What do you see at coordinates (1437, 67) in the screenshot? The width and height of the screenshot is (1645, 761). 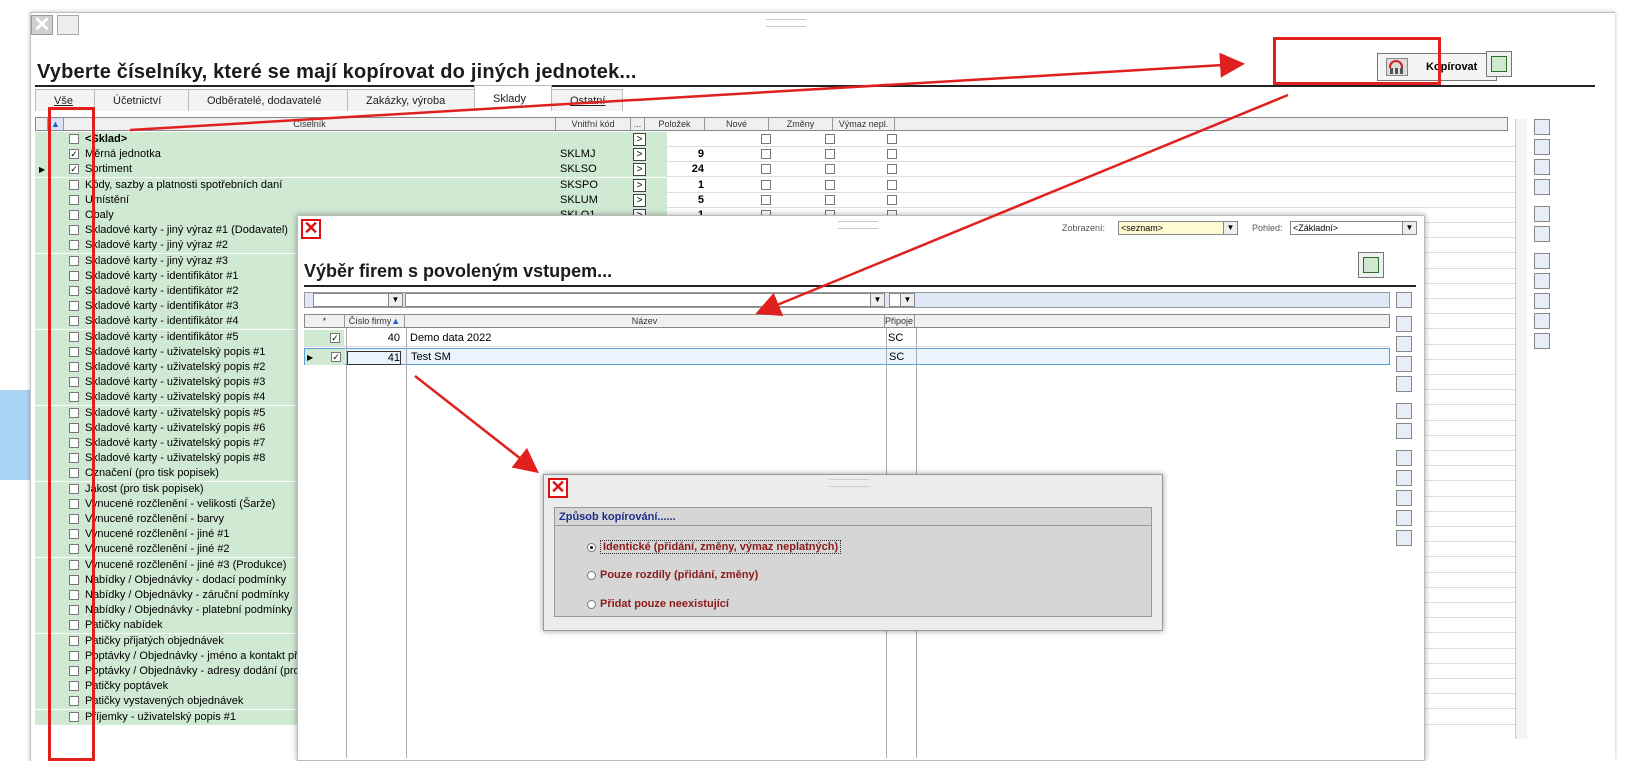 I see `copy-button: Kopírovat` at bounding box center [1437, 67].